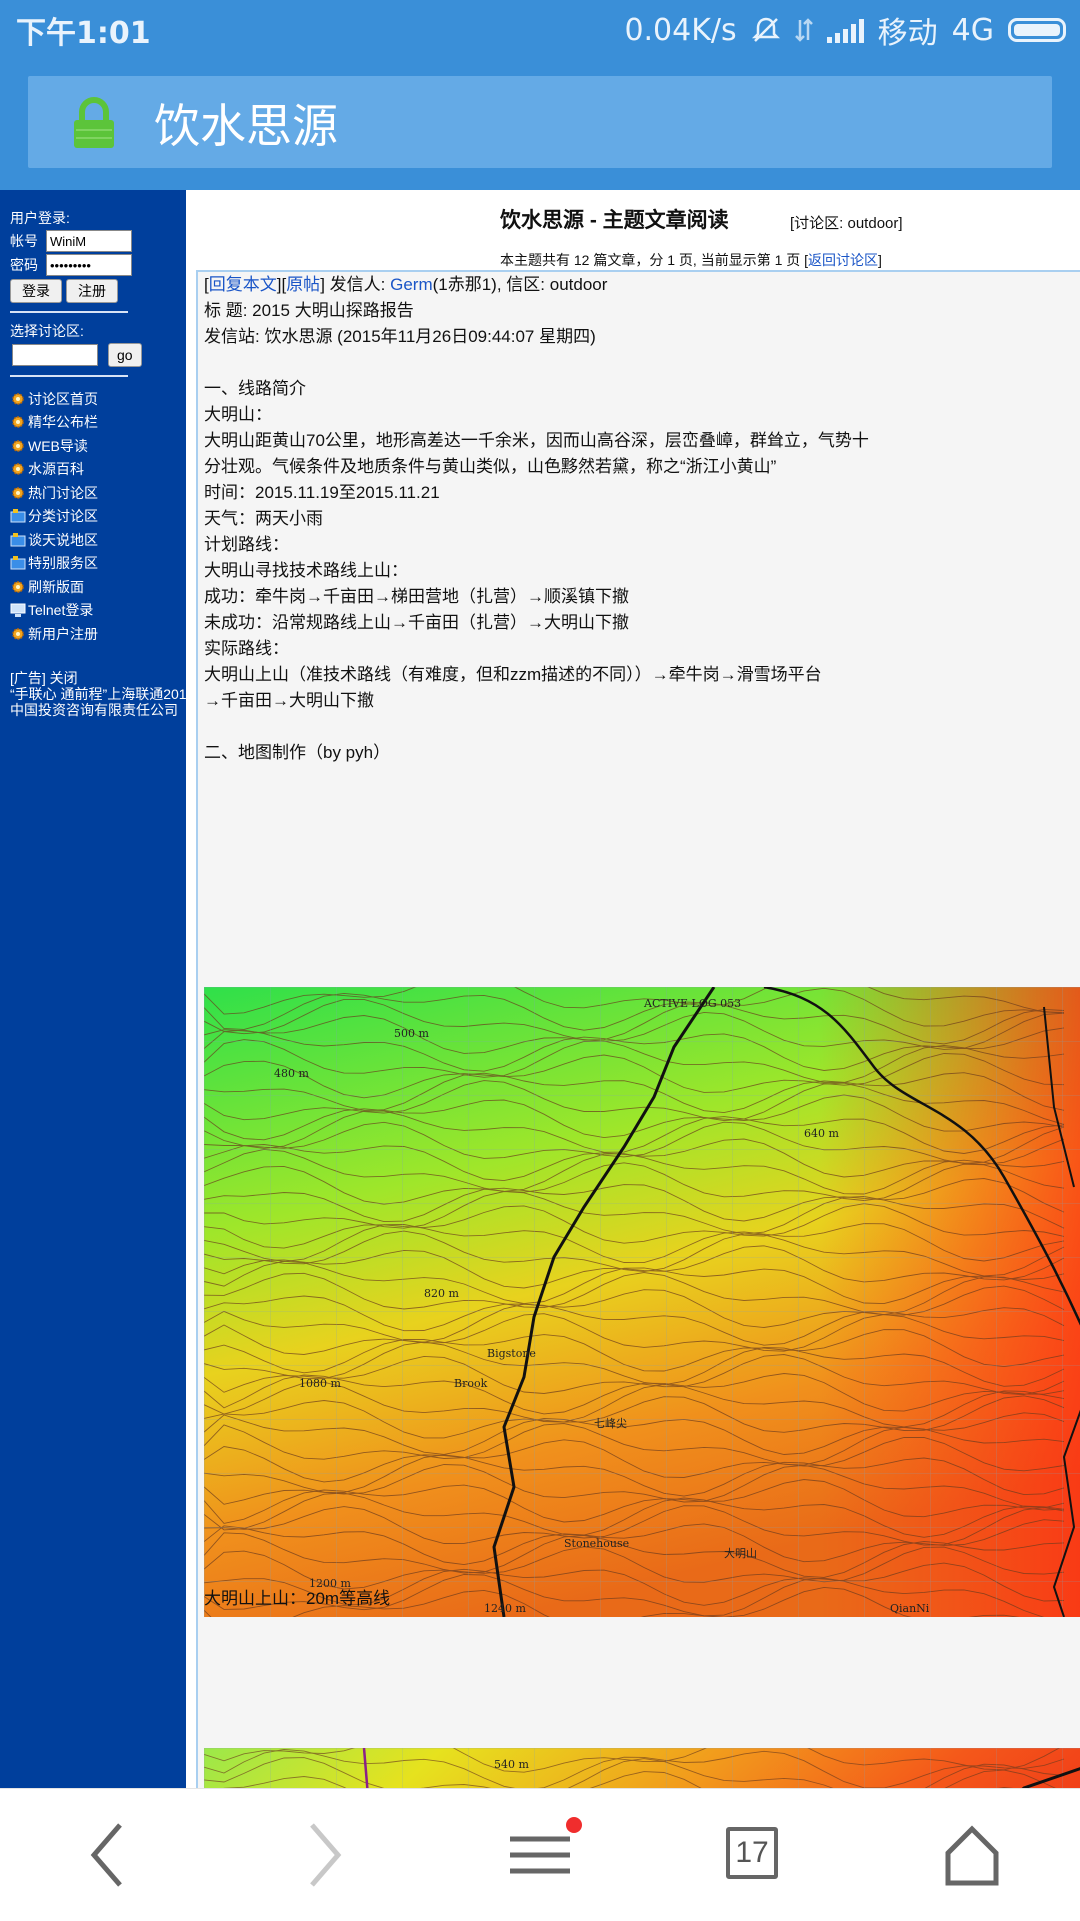 This screenshot has width=1080, height=1921. I want to click on forward-icon, so click(324, 1855).